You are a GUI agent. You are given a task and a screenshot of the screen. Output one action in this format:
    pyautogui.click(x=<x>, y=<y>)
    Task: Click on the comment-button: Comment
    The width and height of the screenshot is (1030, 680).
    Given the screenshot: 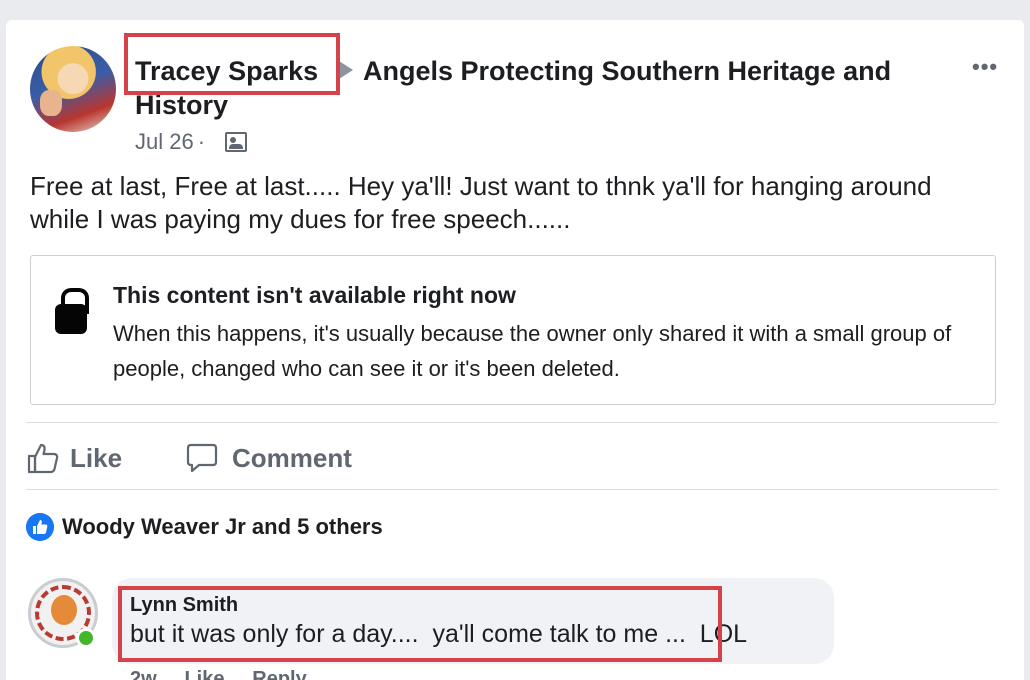 What is the action you would take?
    pyautogui.click(x=269, y=458)
    